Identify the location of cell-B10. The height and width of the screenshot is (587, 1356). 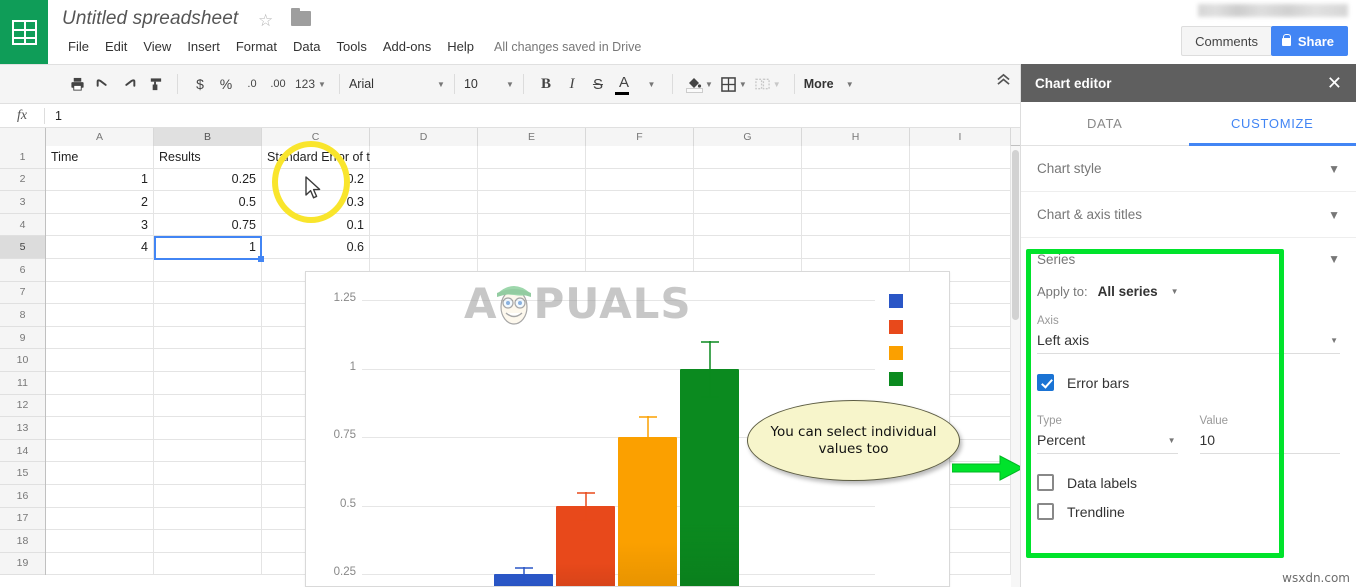
(208, 360).